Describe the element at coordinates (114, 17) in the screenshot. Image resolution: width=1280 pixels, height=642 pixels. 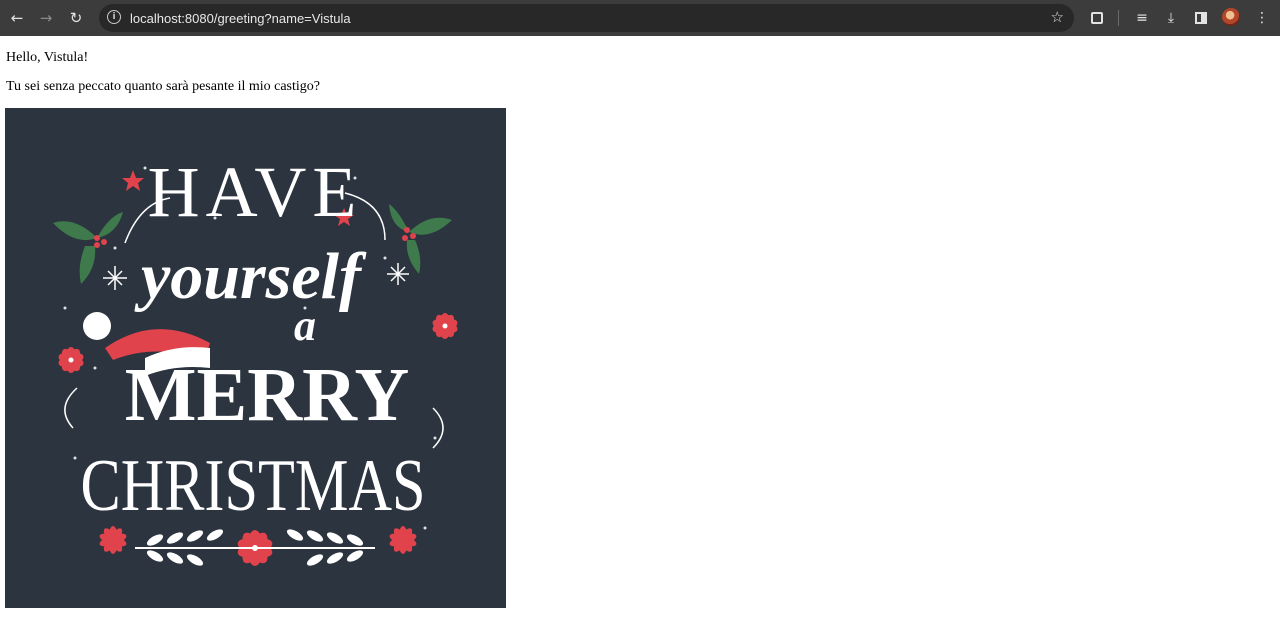
I see `site-info-icon: i` at that location.